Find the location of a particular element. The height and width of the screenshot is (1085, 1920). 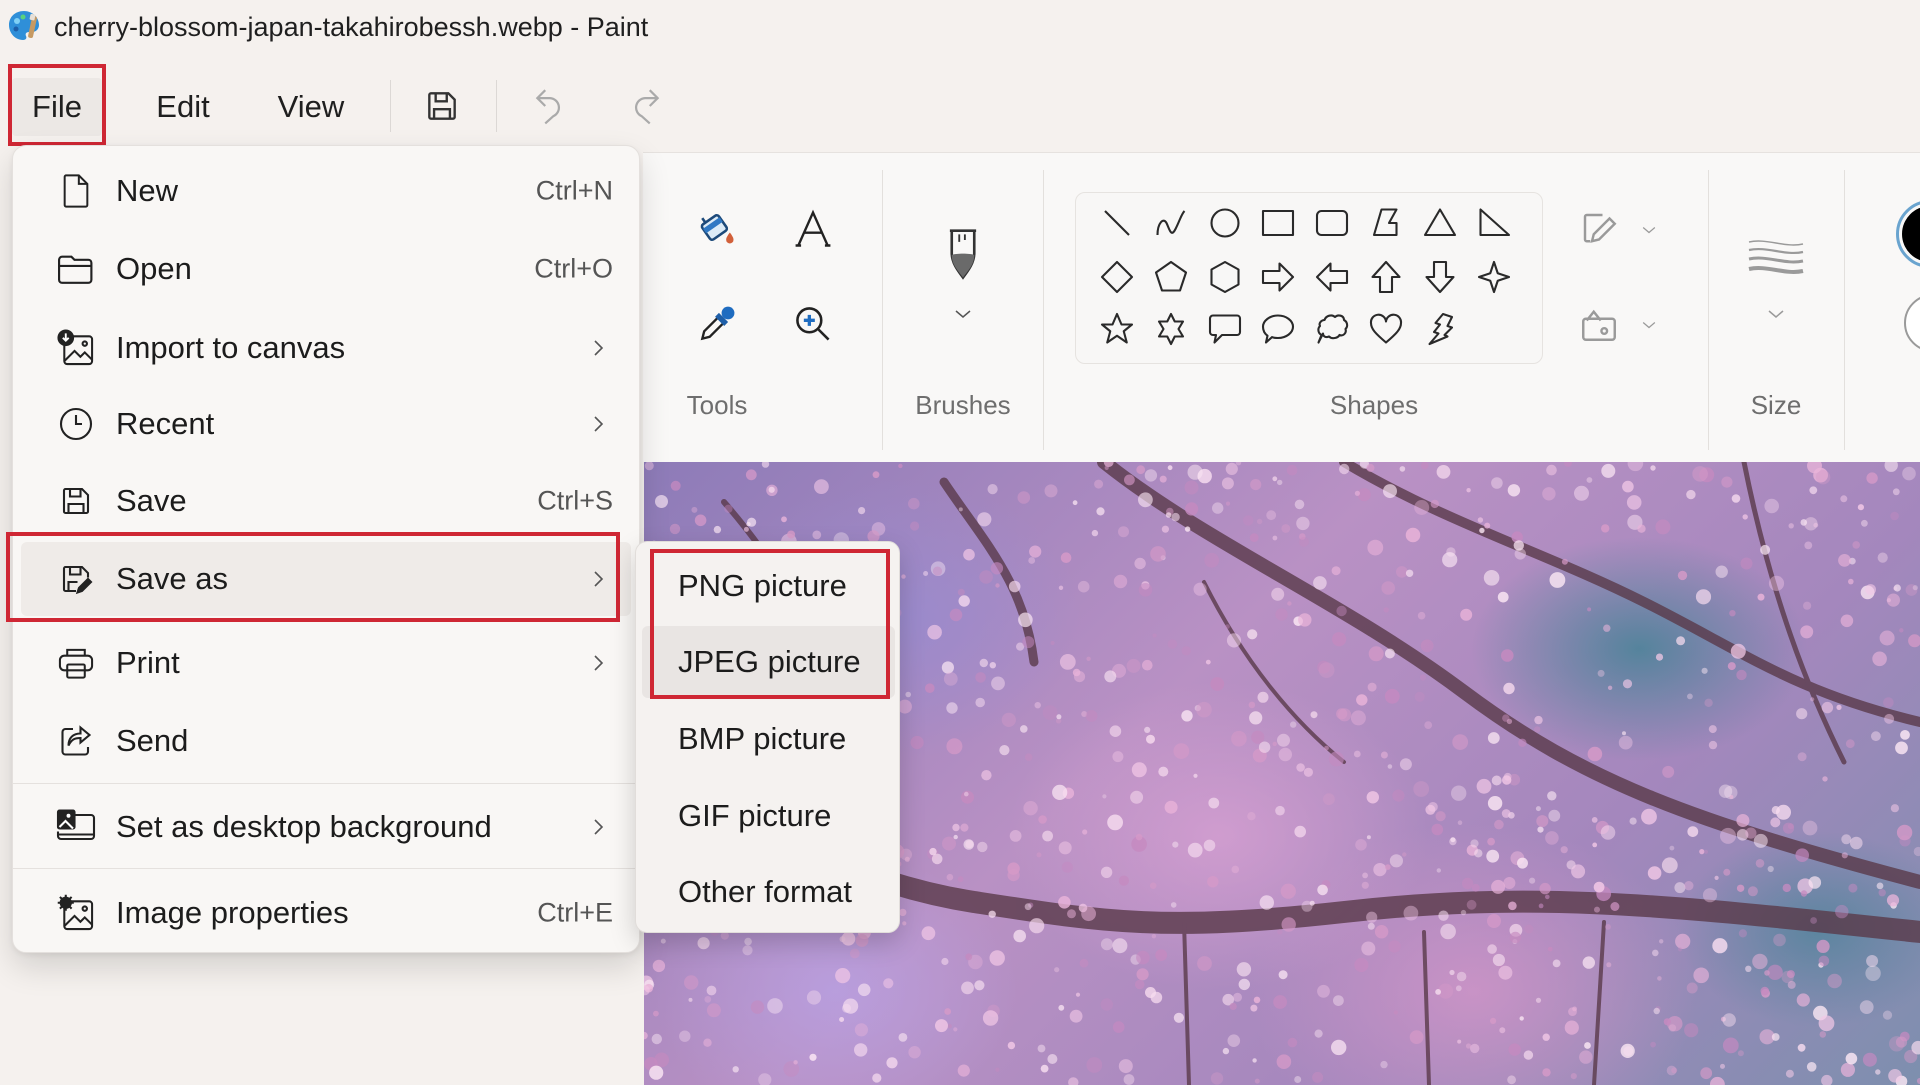

image-properties-icon is located at coordinates (76, 913).